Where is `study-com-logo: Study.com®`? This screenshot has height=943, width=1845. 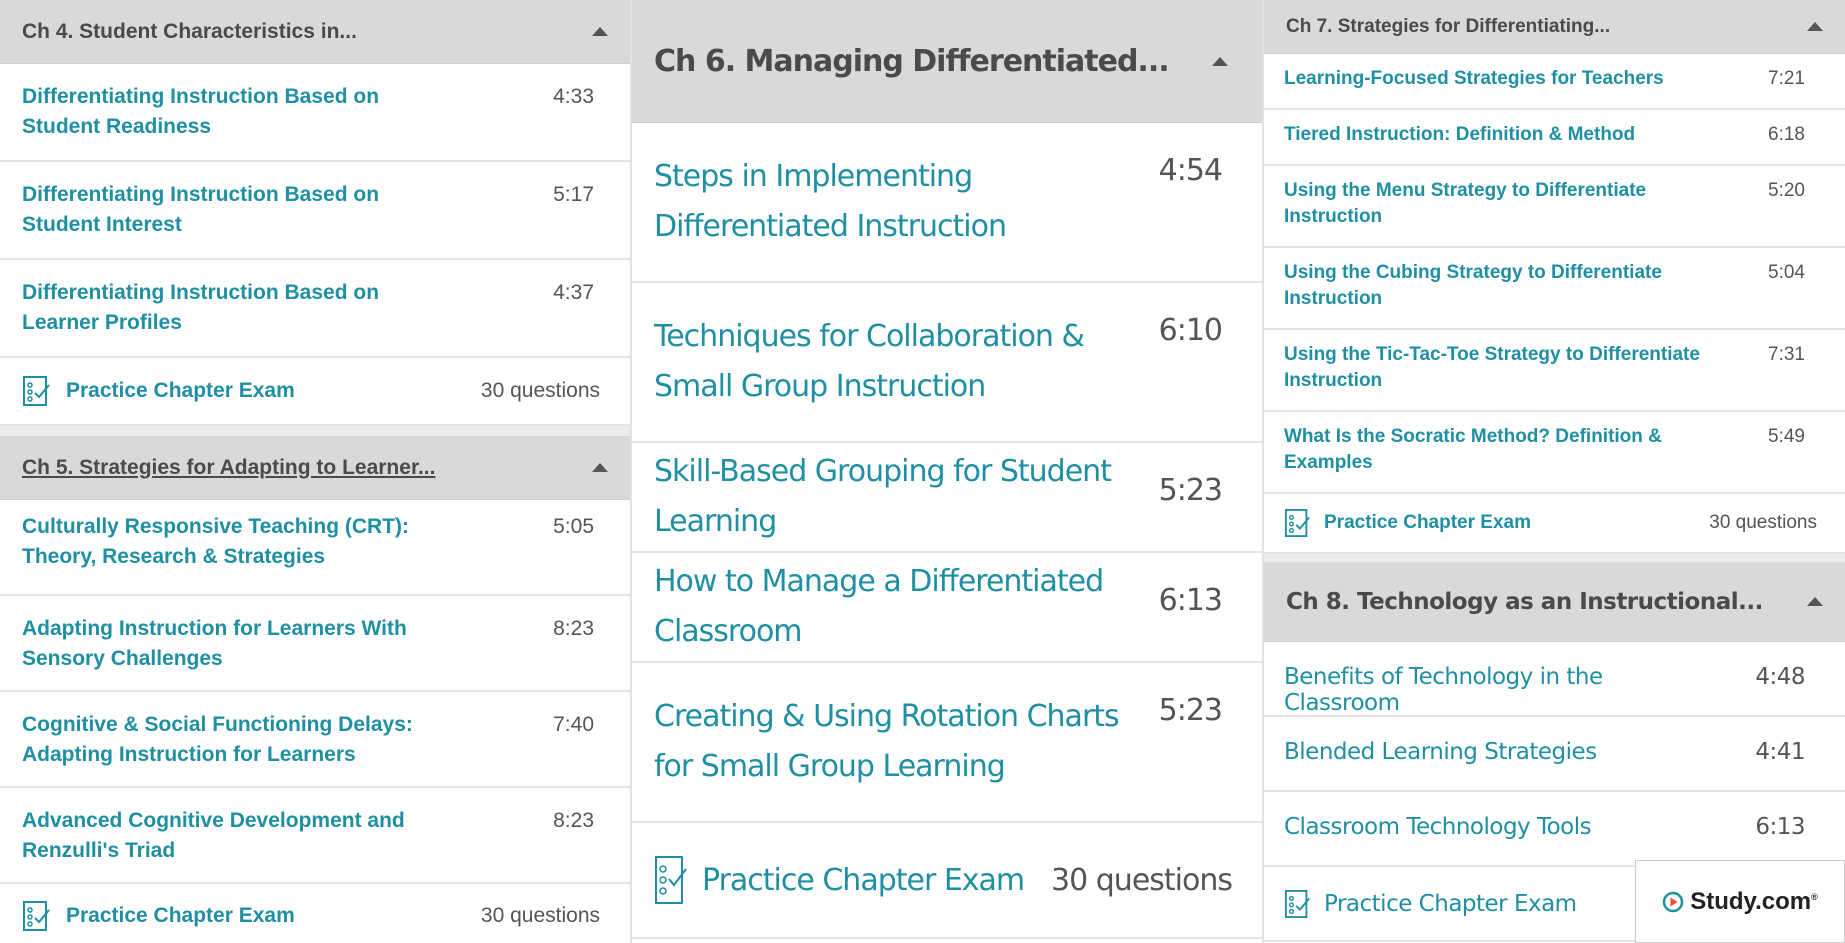 study-com-logo: Study.com® is located at coordinates (1740, 901).